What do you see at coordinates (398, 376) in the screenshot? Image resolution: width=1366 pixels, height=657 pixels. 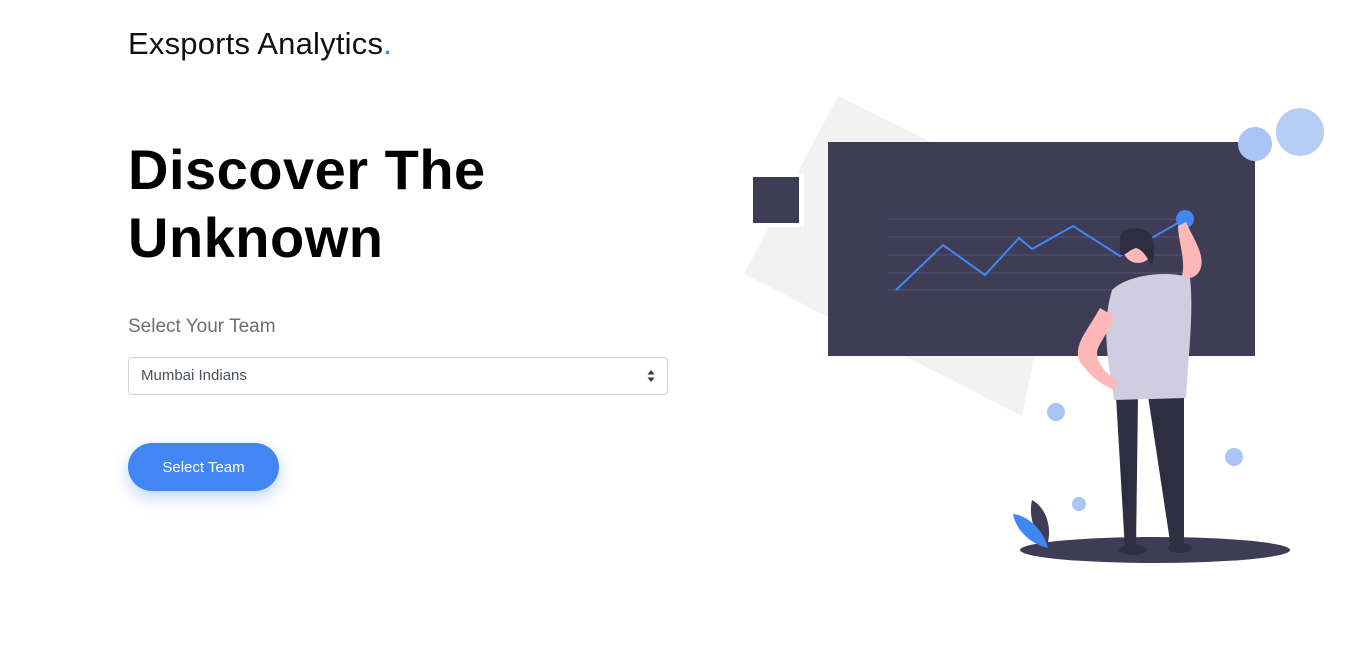 I see `team-select: Mumbai Indians` at bounding box center [398, 376].